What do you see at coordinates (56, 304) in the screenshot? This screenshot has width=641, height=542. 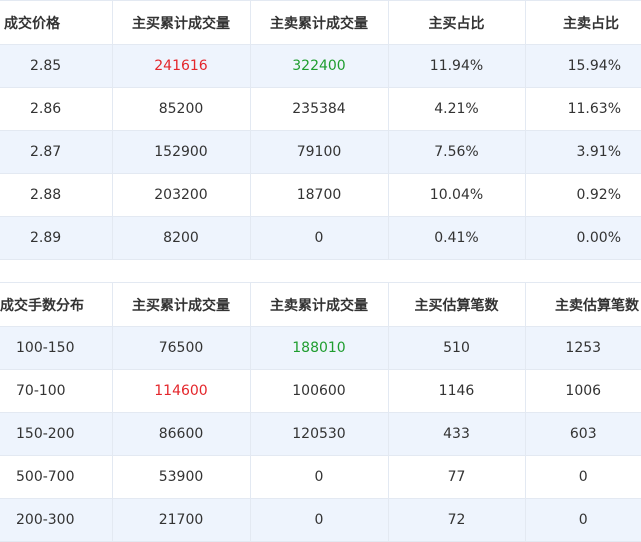 I see `header-lot-range: 成交手数分布` at bounding box center [56, 304].